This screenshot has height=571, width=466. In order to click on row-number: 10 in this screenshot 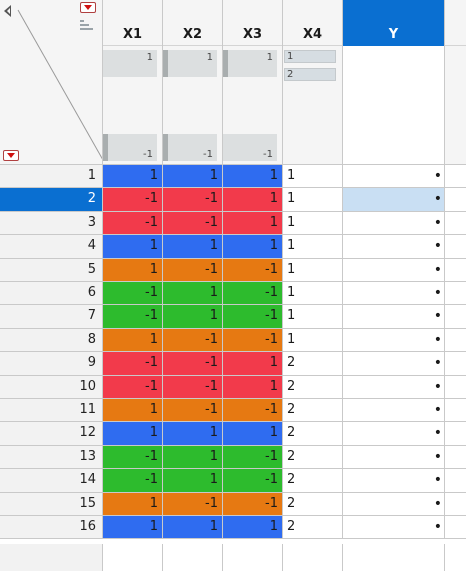, I will do `click(51, 387)`.